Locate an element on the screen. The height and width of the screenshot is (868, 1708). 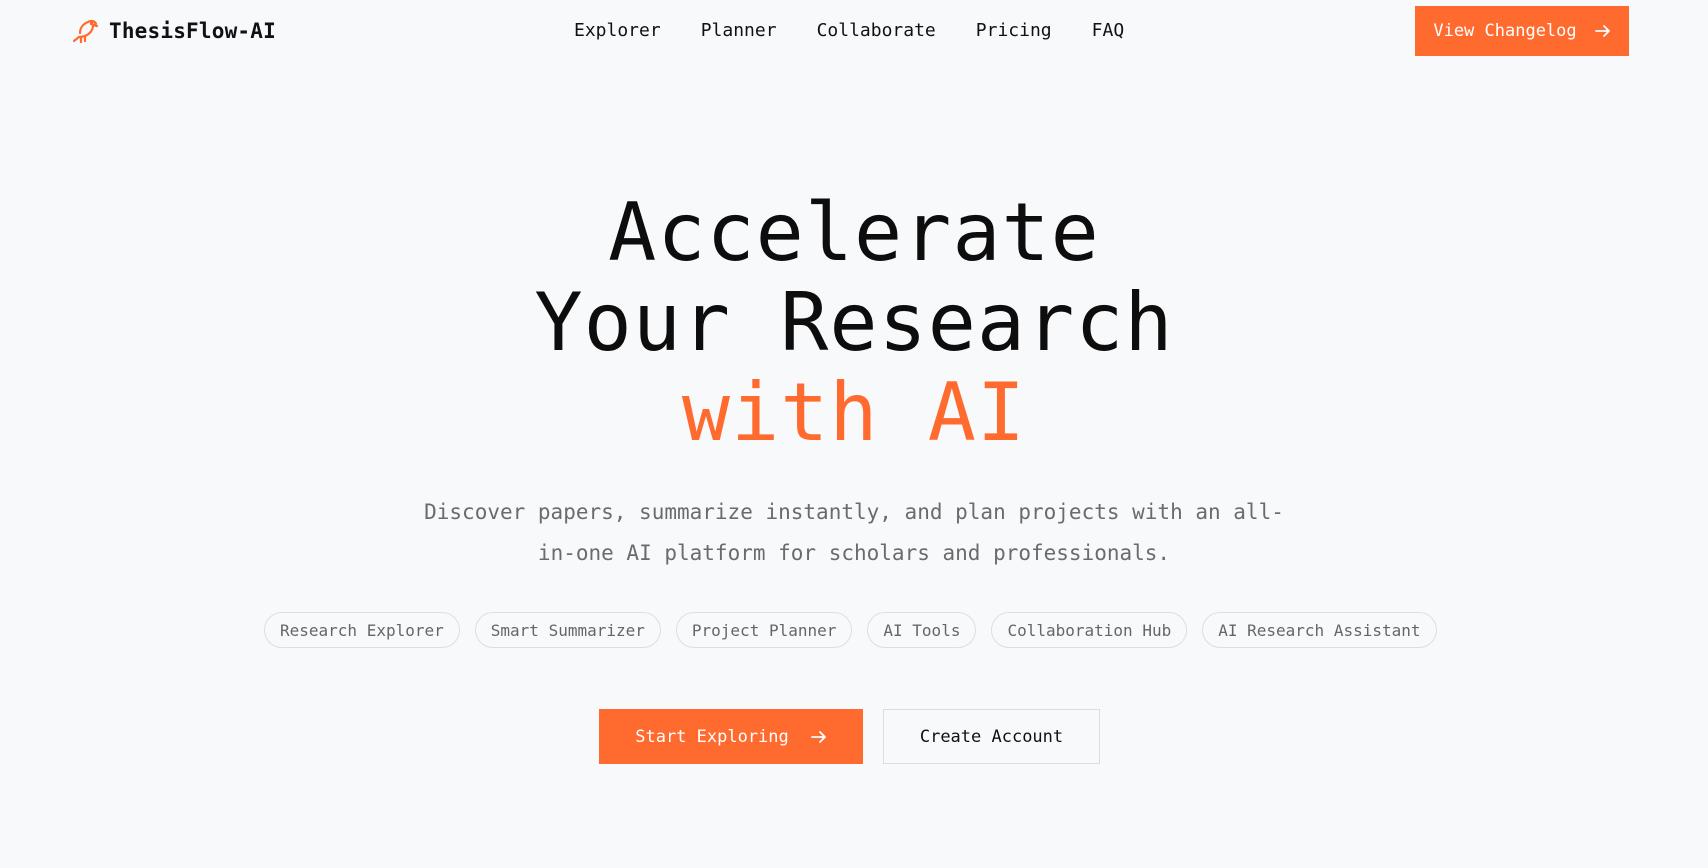
brand-logo-link: ThesisFlow-AI is located at coordinates (173, 31).